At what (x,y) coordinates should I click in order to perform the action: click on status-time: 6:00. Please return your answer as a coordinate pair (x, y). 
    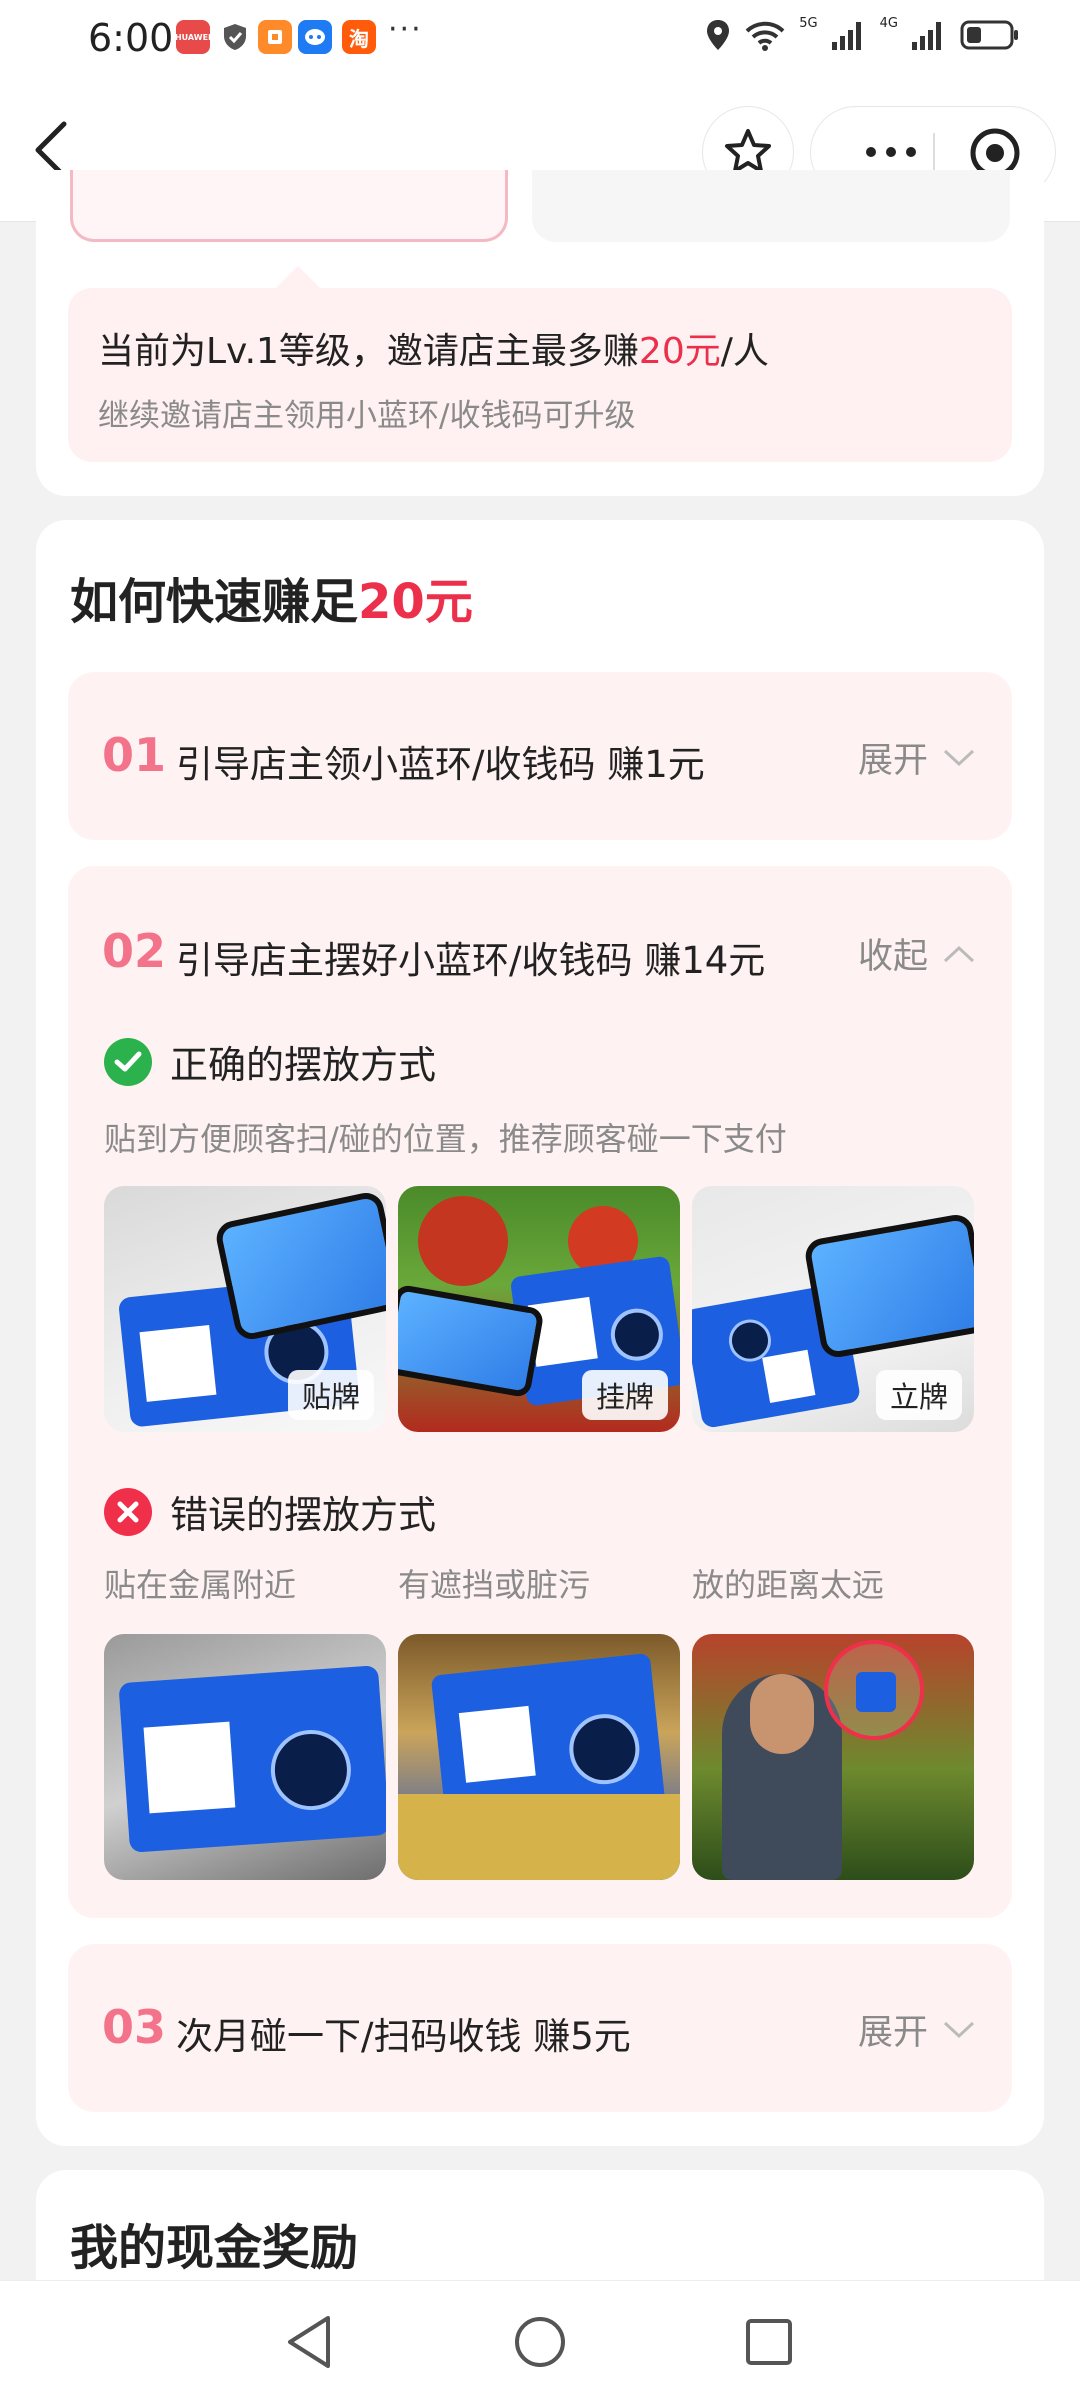
    Looking at the image, I should click on (131, 38).